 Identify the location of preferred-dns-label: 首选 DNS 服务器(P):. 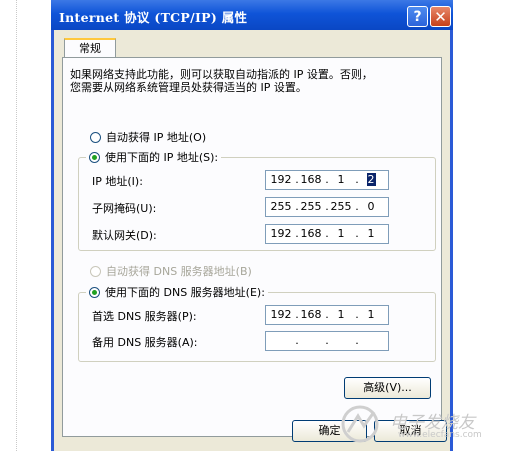
(144, 316).